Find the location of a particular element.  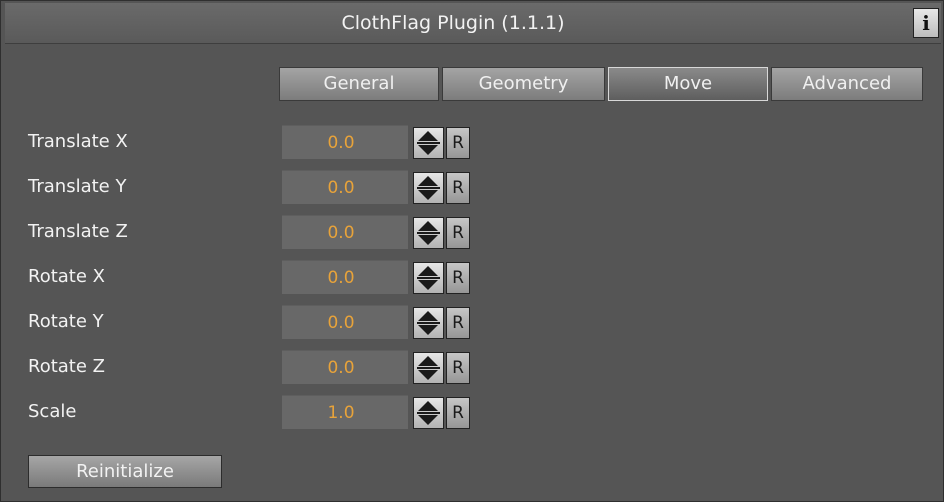

title-bar: ClothFlag Plugin (1.1.1) i is located at coordinates (473, 23).